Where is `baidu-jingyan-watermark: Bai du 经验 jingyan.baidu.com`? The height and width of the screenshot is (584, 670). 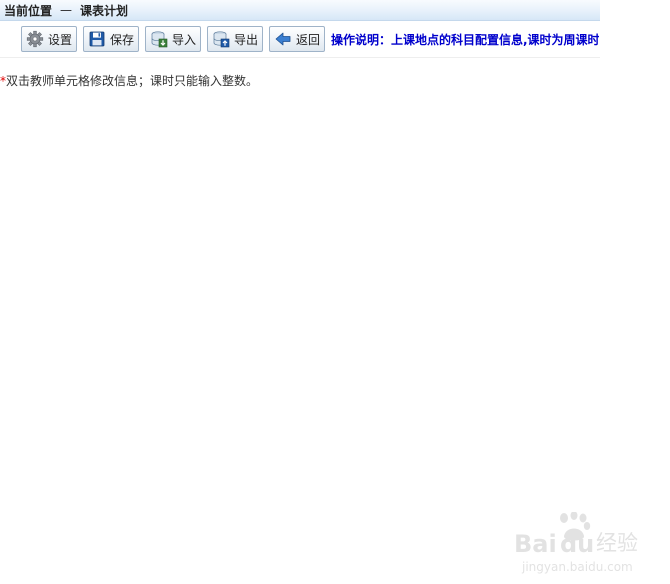 baidu-jingyan-watermark: Bai du 经验 jingyan.baidu.com is located at coordinates (587, 544).